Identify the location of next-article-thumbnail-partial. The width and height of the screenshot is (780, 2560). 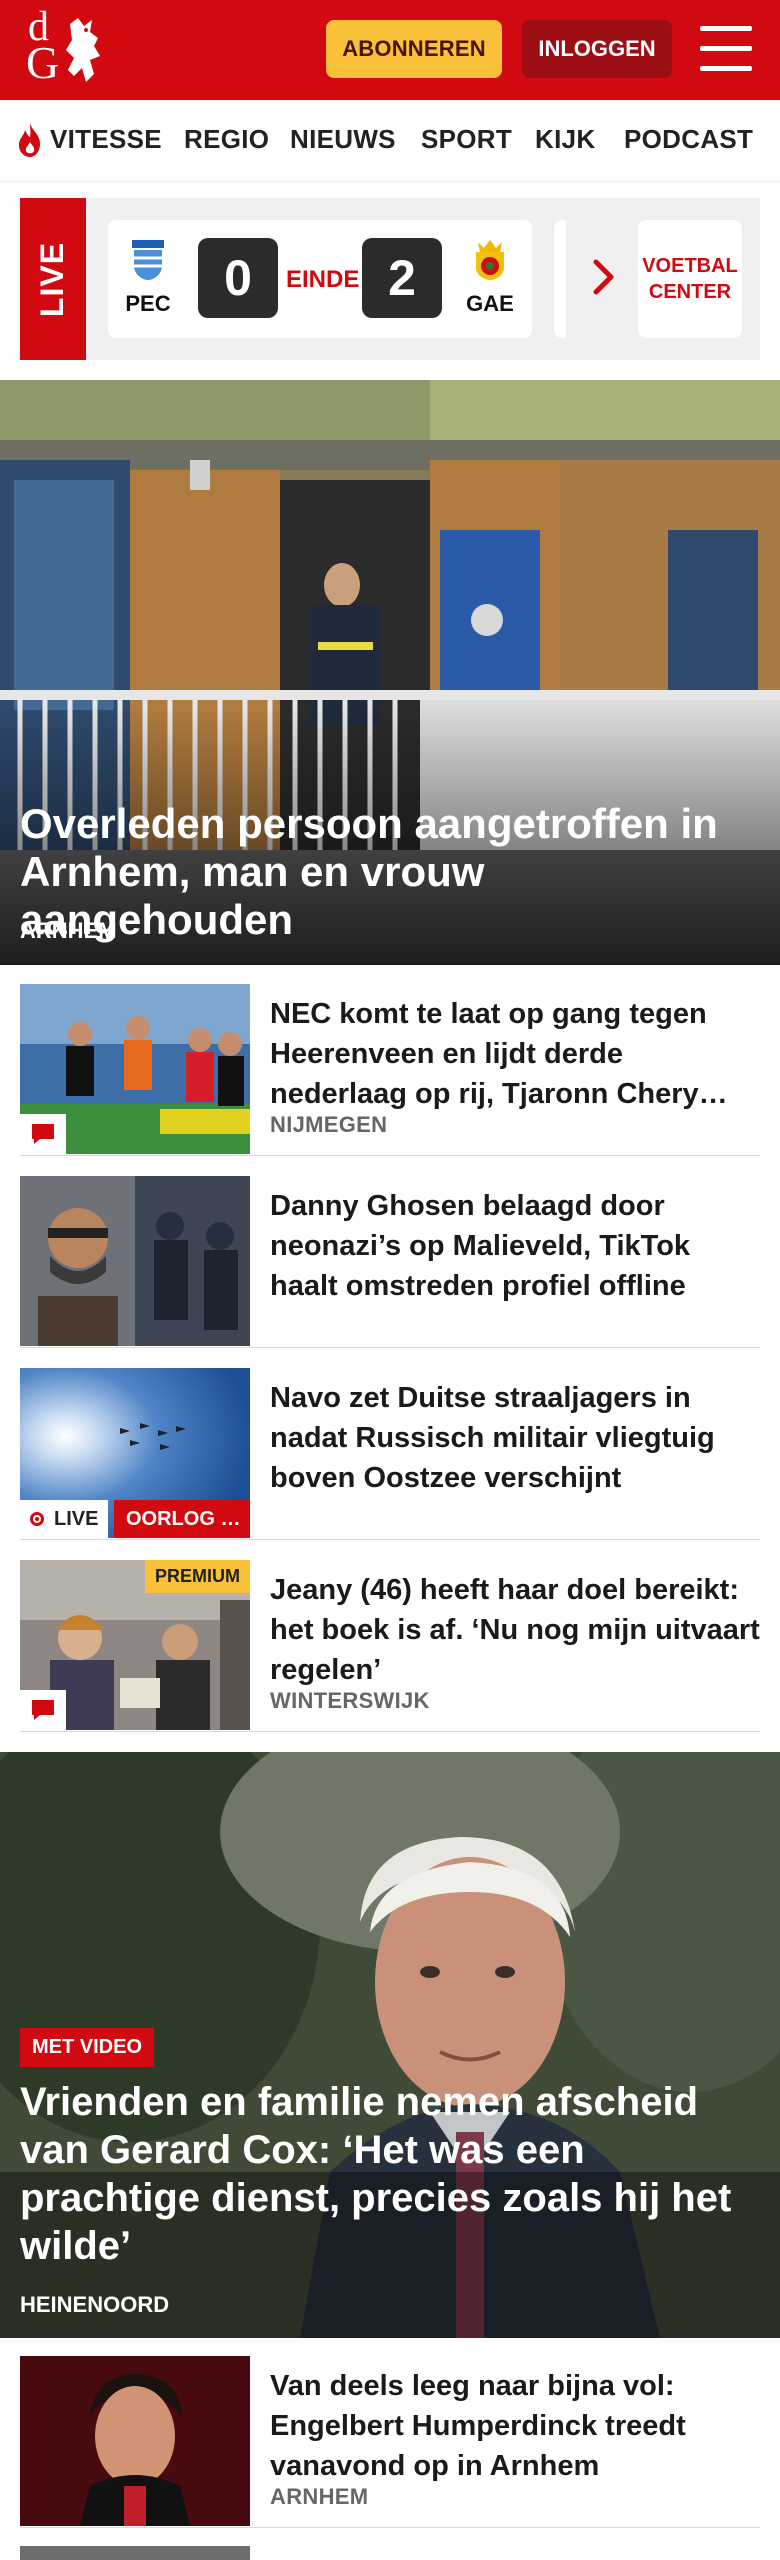
(135, 2553).